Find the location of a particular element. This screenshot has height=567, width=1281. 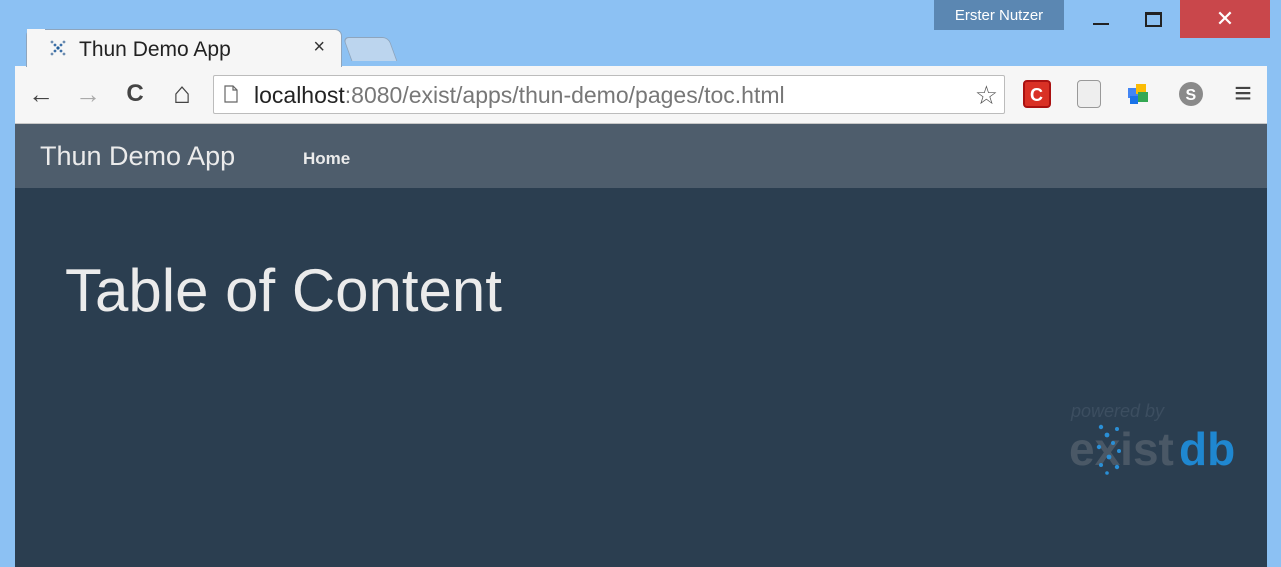

puzzle-extension-icon is located at coordinates (1139, 94).